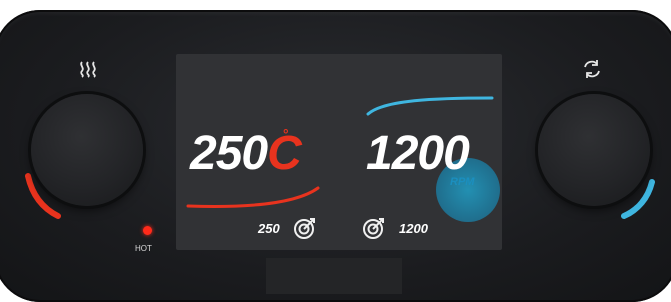 This screenshot has height=302, width=671. I want to click on speed-swoosh, so click(430, 106).